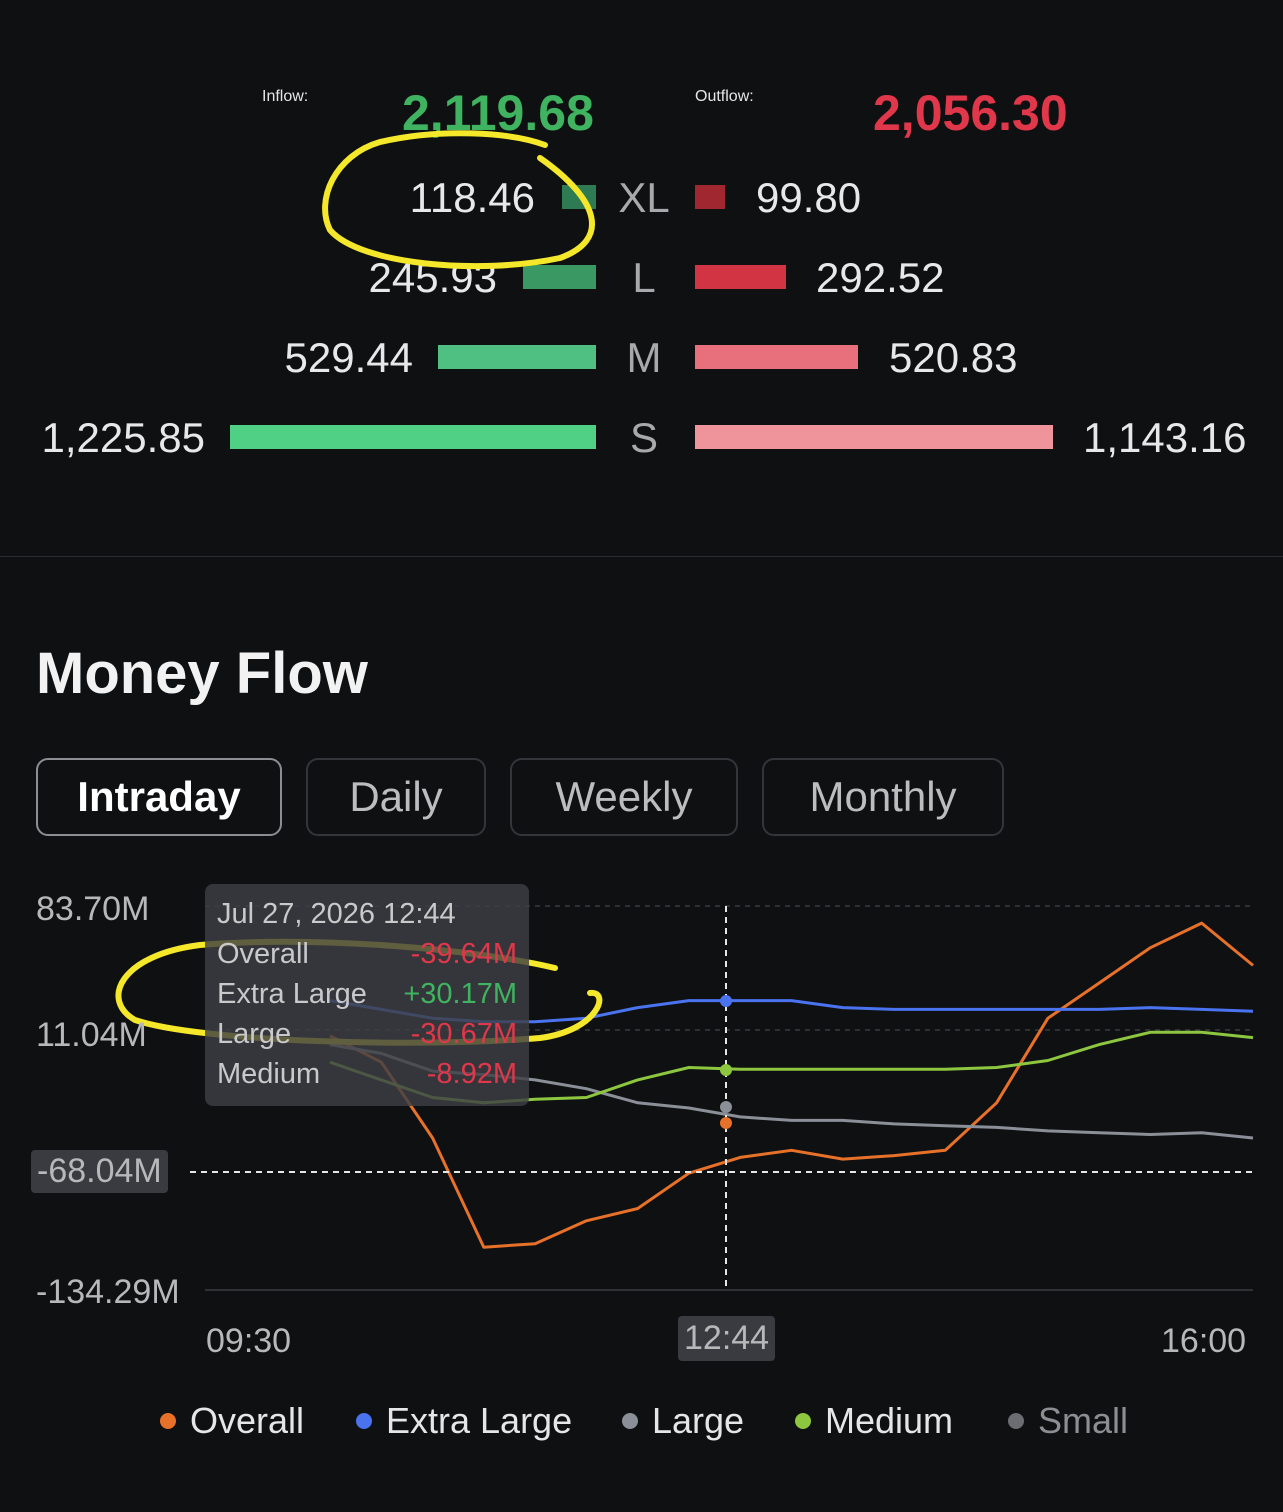 Image resolution: width=1283 pixels, height=1512 pixels. What do you see at coordinates (292, 994) in the screenshot?
I see `tooltip-name: Extra Large` at bounding box center [292, 994].